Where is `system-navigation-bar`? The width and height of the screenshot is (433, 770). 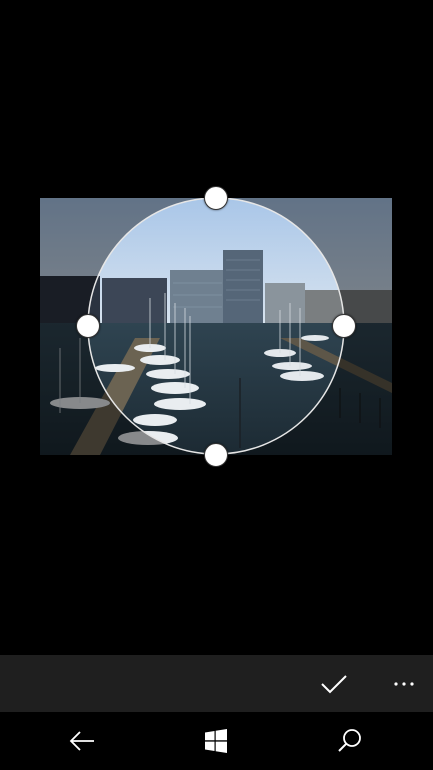
system-navigation-bar is located at coordinates (216, 741).